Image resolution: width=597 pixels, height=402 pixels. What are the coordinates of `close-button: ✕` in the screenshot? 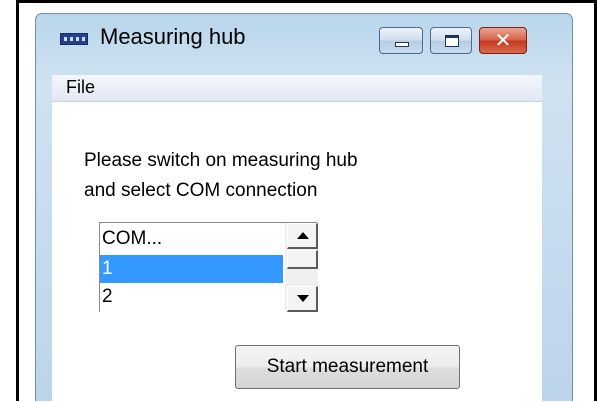 It's located at (503, 40).